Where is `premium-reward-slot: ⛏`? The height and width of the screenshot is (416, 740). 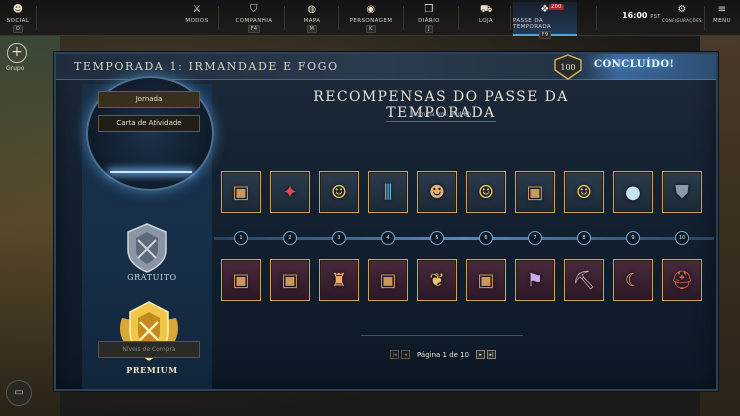
premium-reward-slot: ⛏ is located at coordinates (584, 280).